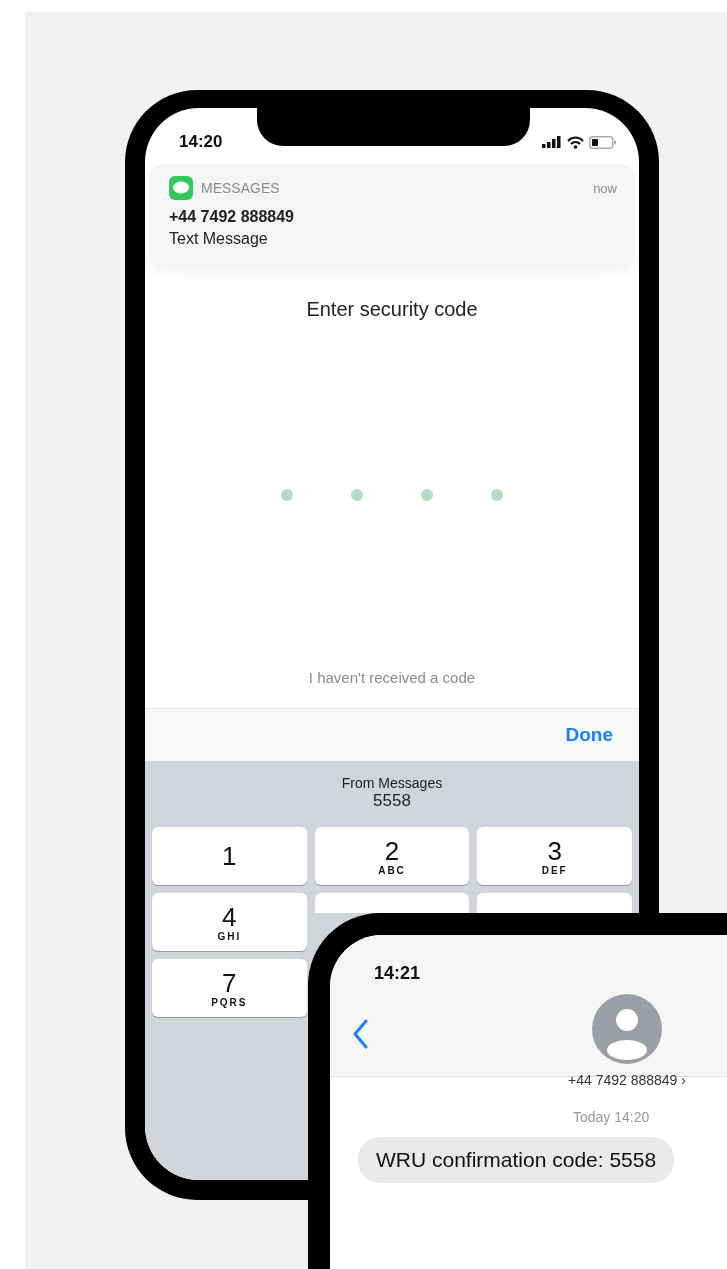 The image size is (727, 1269). I want to click on keypad-key: 1, so click(229, 856).